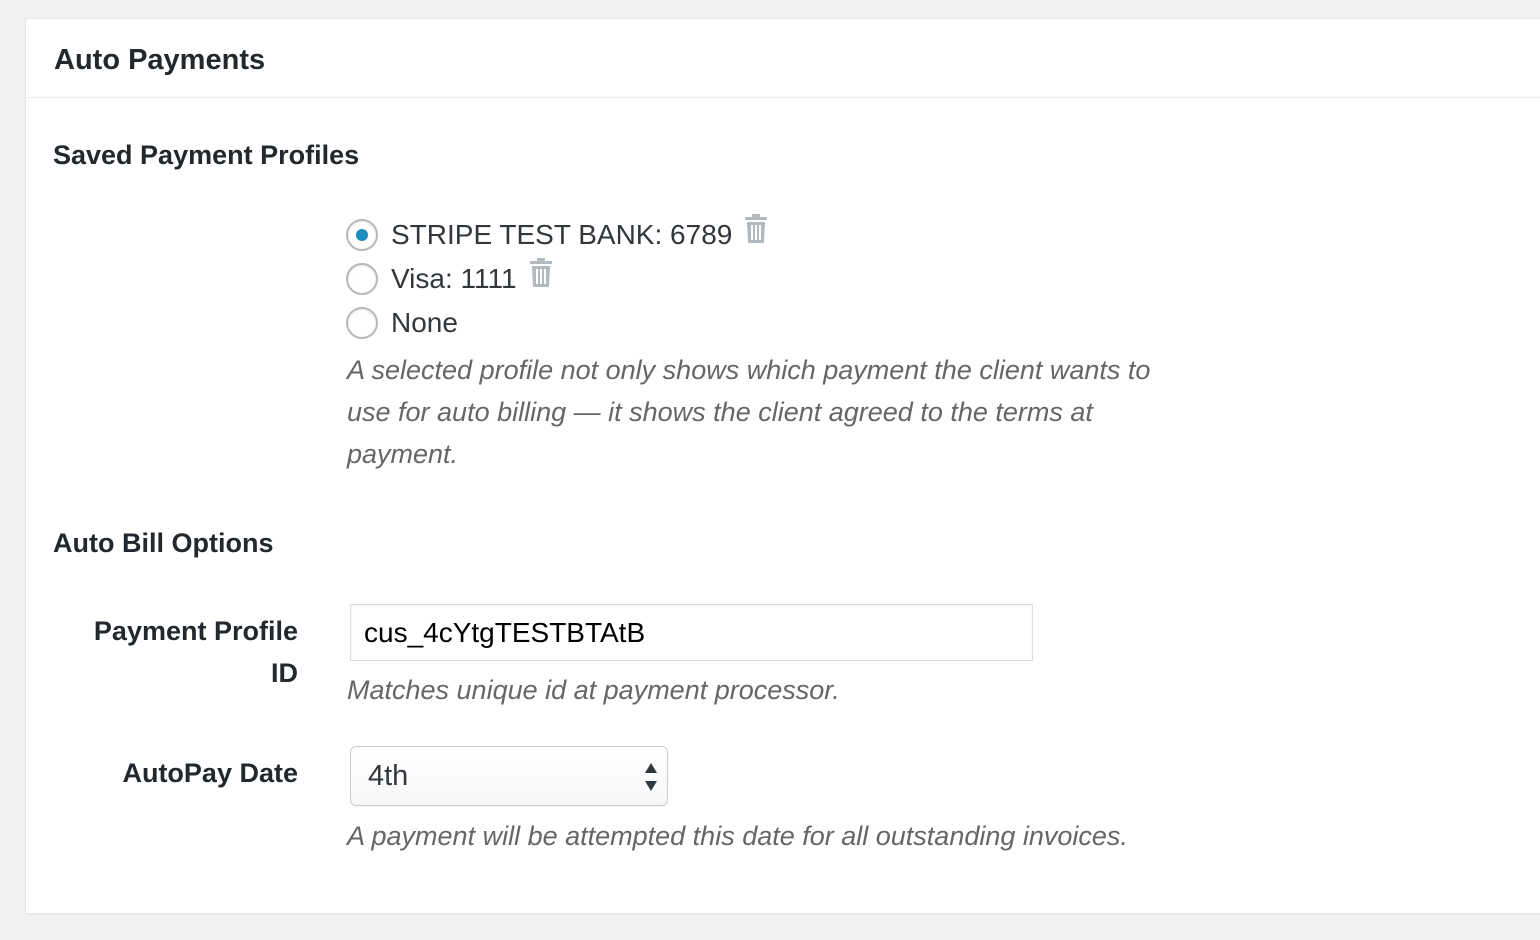 The height and width of the screenshot is (940, 1540). I want to click on profile-option-visa: Visa: 1111, so click(449, 278).